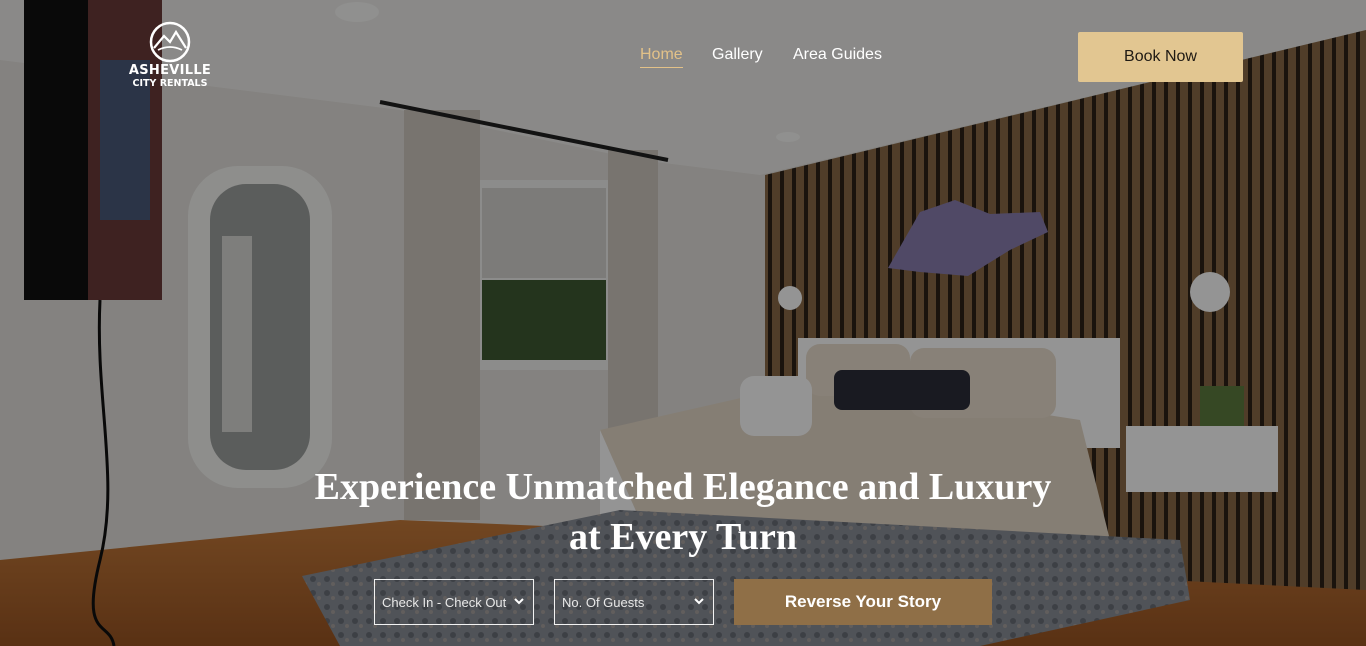 The width and height of the screenshot is (1366, 646). What do you see at coordinates (863, 602) in the screenshot?
I see `reverse-your-story-button: Reverse Your Story` at bounding box center [863, 602].